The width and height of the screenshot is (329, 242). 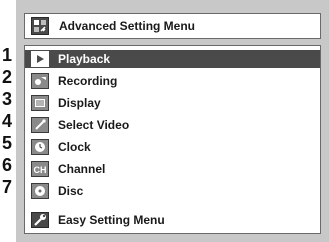 What do you see at coordinates (6, 187) in the screenshot?
I see `callout-number-7: 7` at bounding box center [6, 187].